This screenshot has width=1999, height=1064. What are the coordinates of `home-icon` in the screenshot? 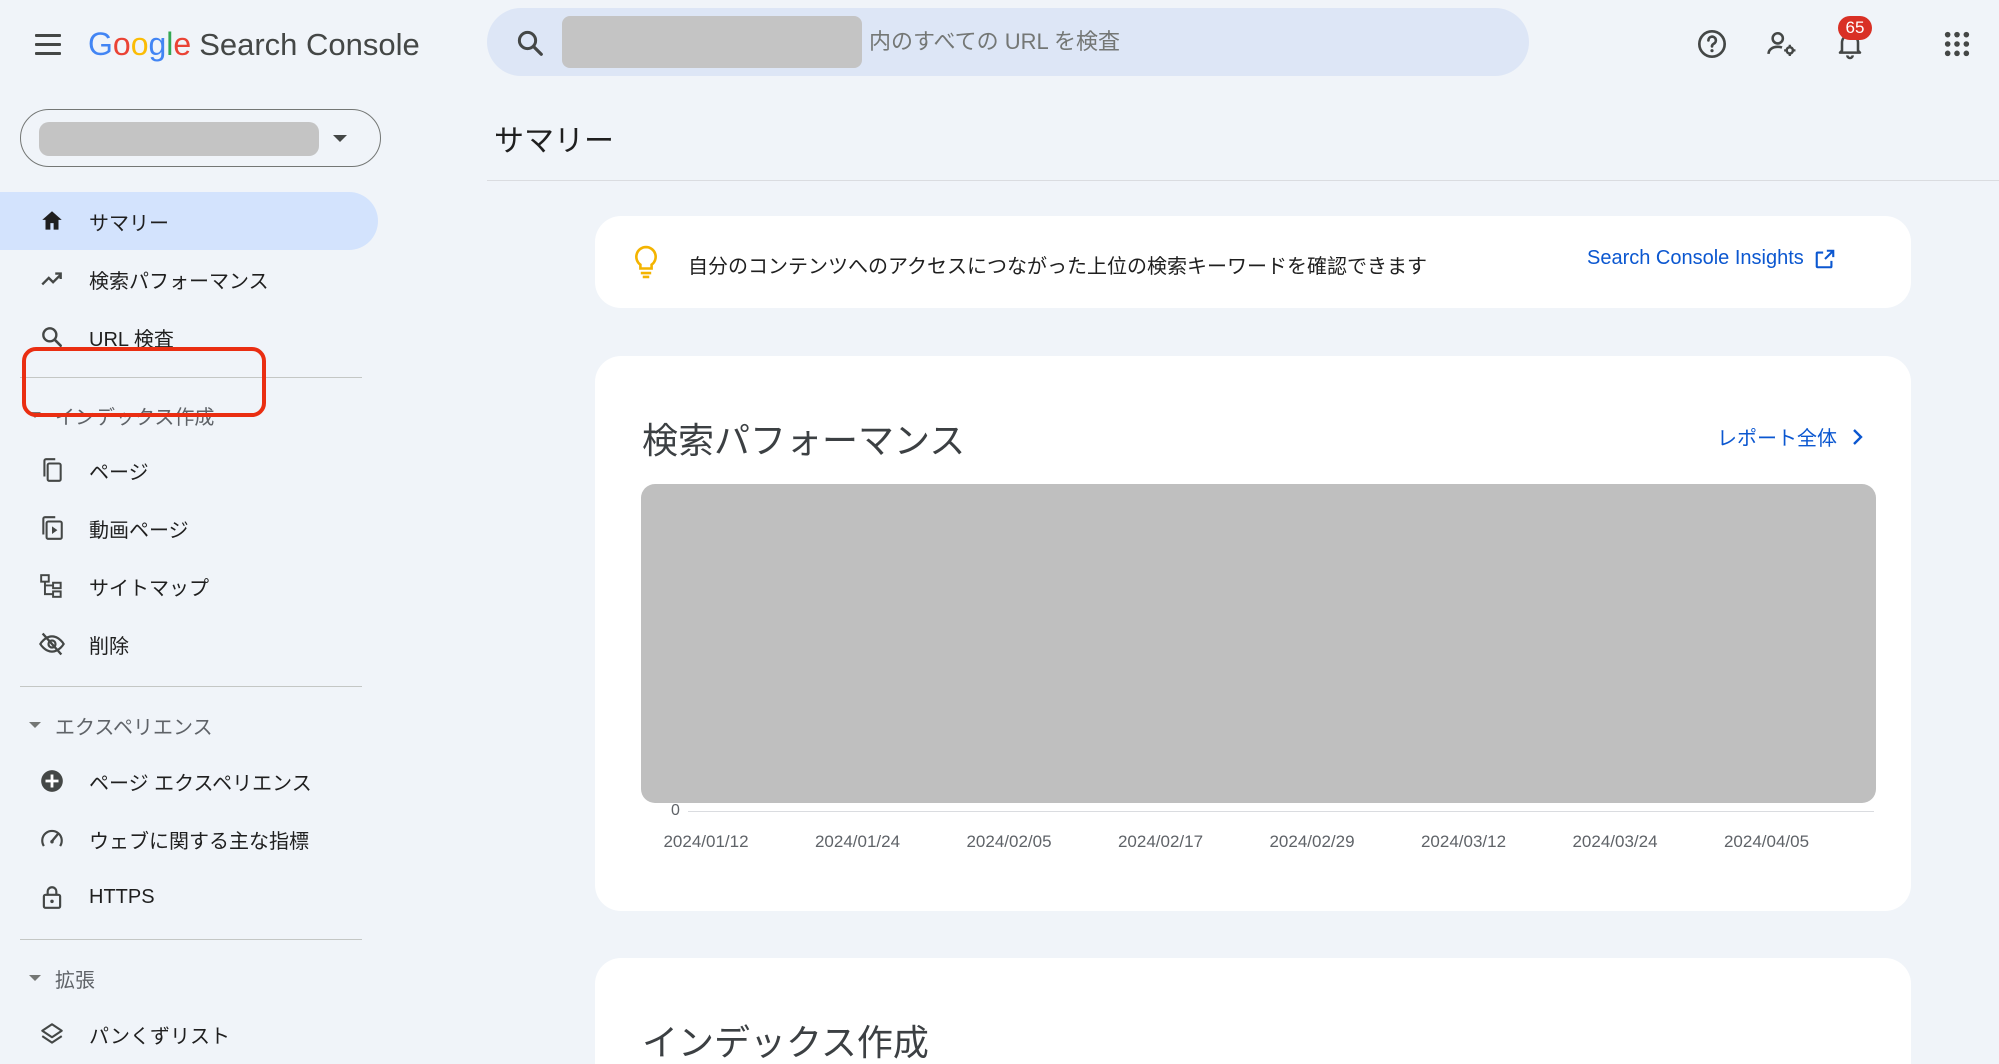 It's located at (52, 221).